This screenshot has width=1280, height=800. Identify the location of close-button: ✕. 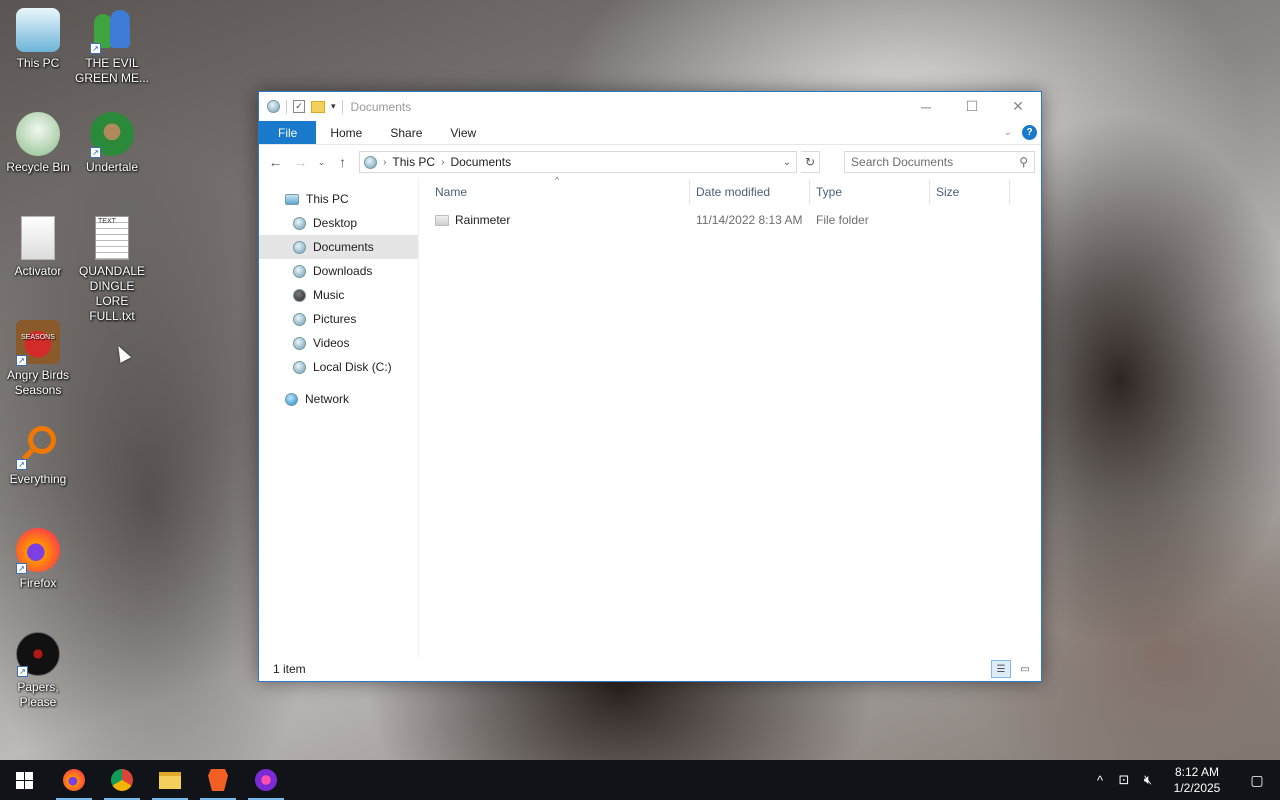
(1018, 106).